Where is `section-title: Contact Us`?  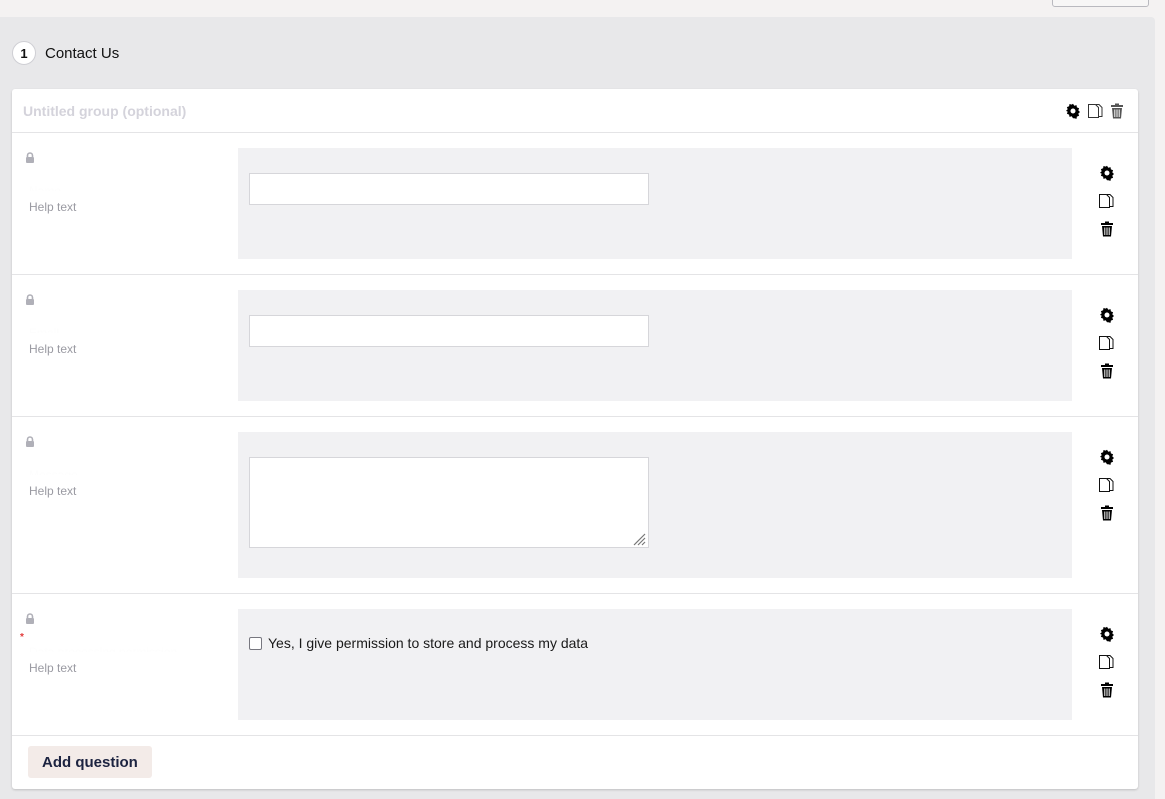
section-title: Contact Us is located at coordinates (82, 53).